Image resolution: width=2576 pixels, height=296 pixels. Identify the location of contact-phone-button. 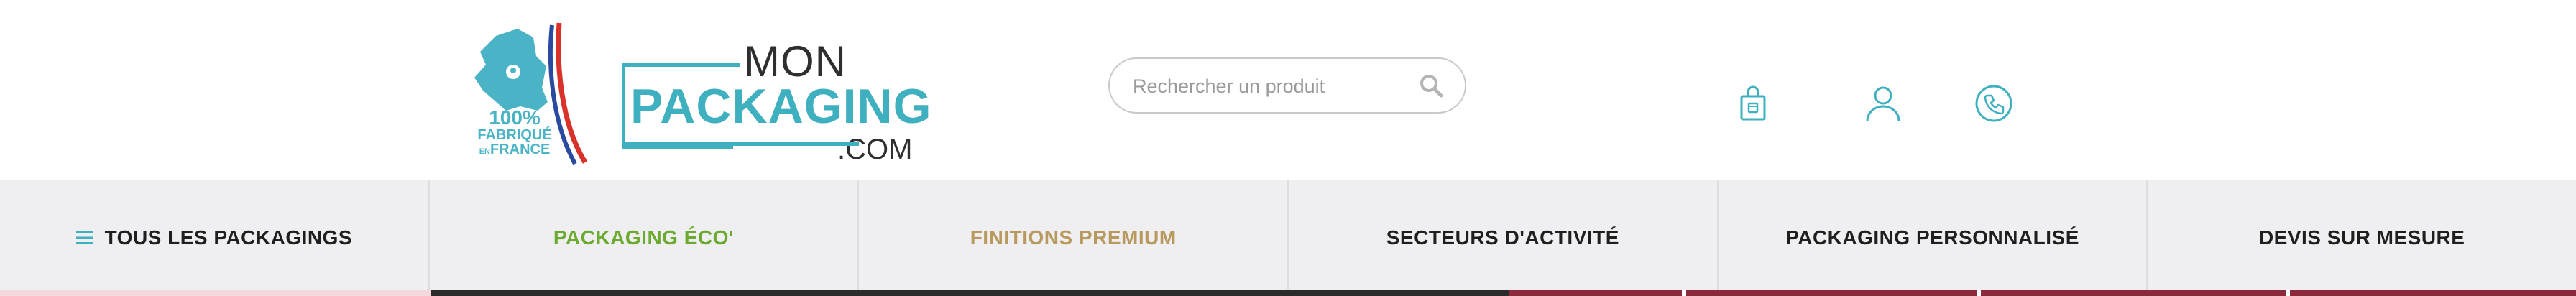
(1994, 103).